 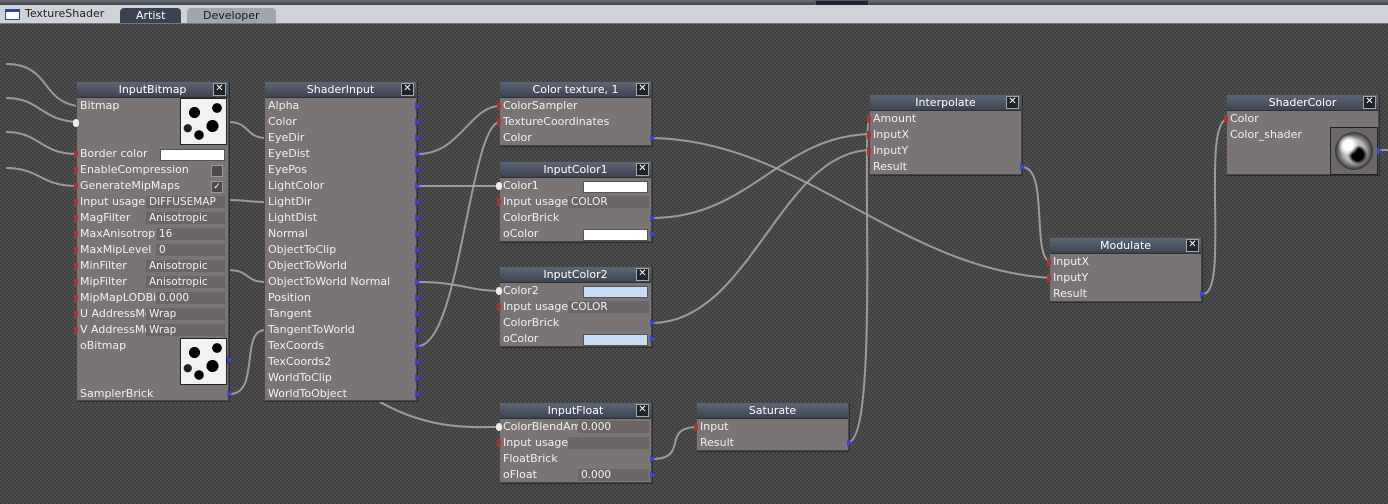 What do you see at coordinates (577, 459) in the screenshot?
I see `float-brick-row: FloatBrick` at bounding box center [577, 459].